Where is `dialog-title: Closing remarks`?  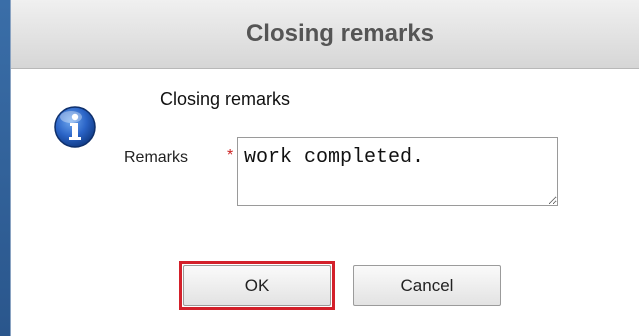
dialog-title: Closing remarks is located at coordinates (340, 33).